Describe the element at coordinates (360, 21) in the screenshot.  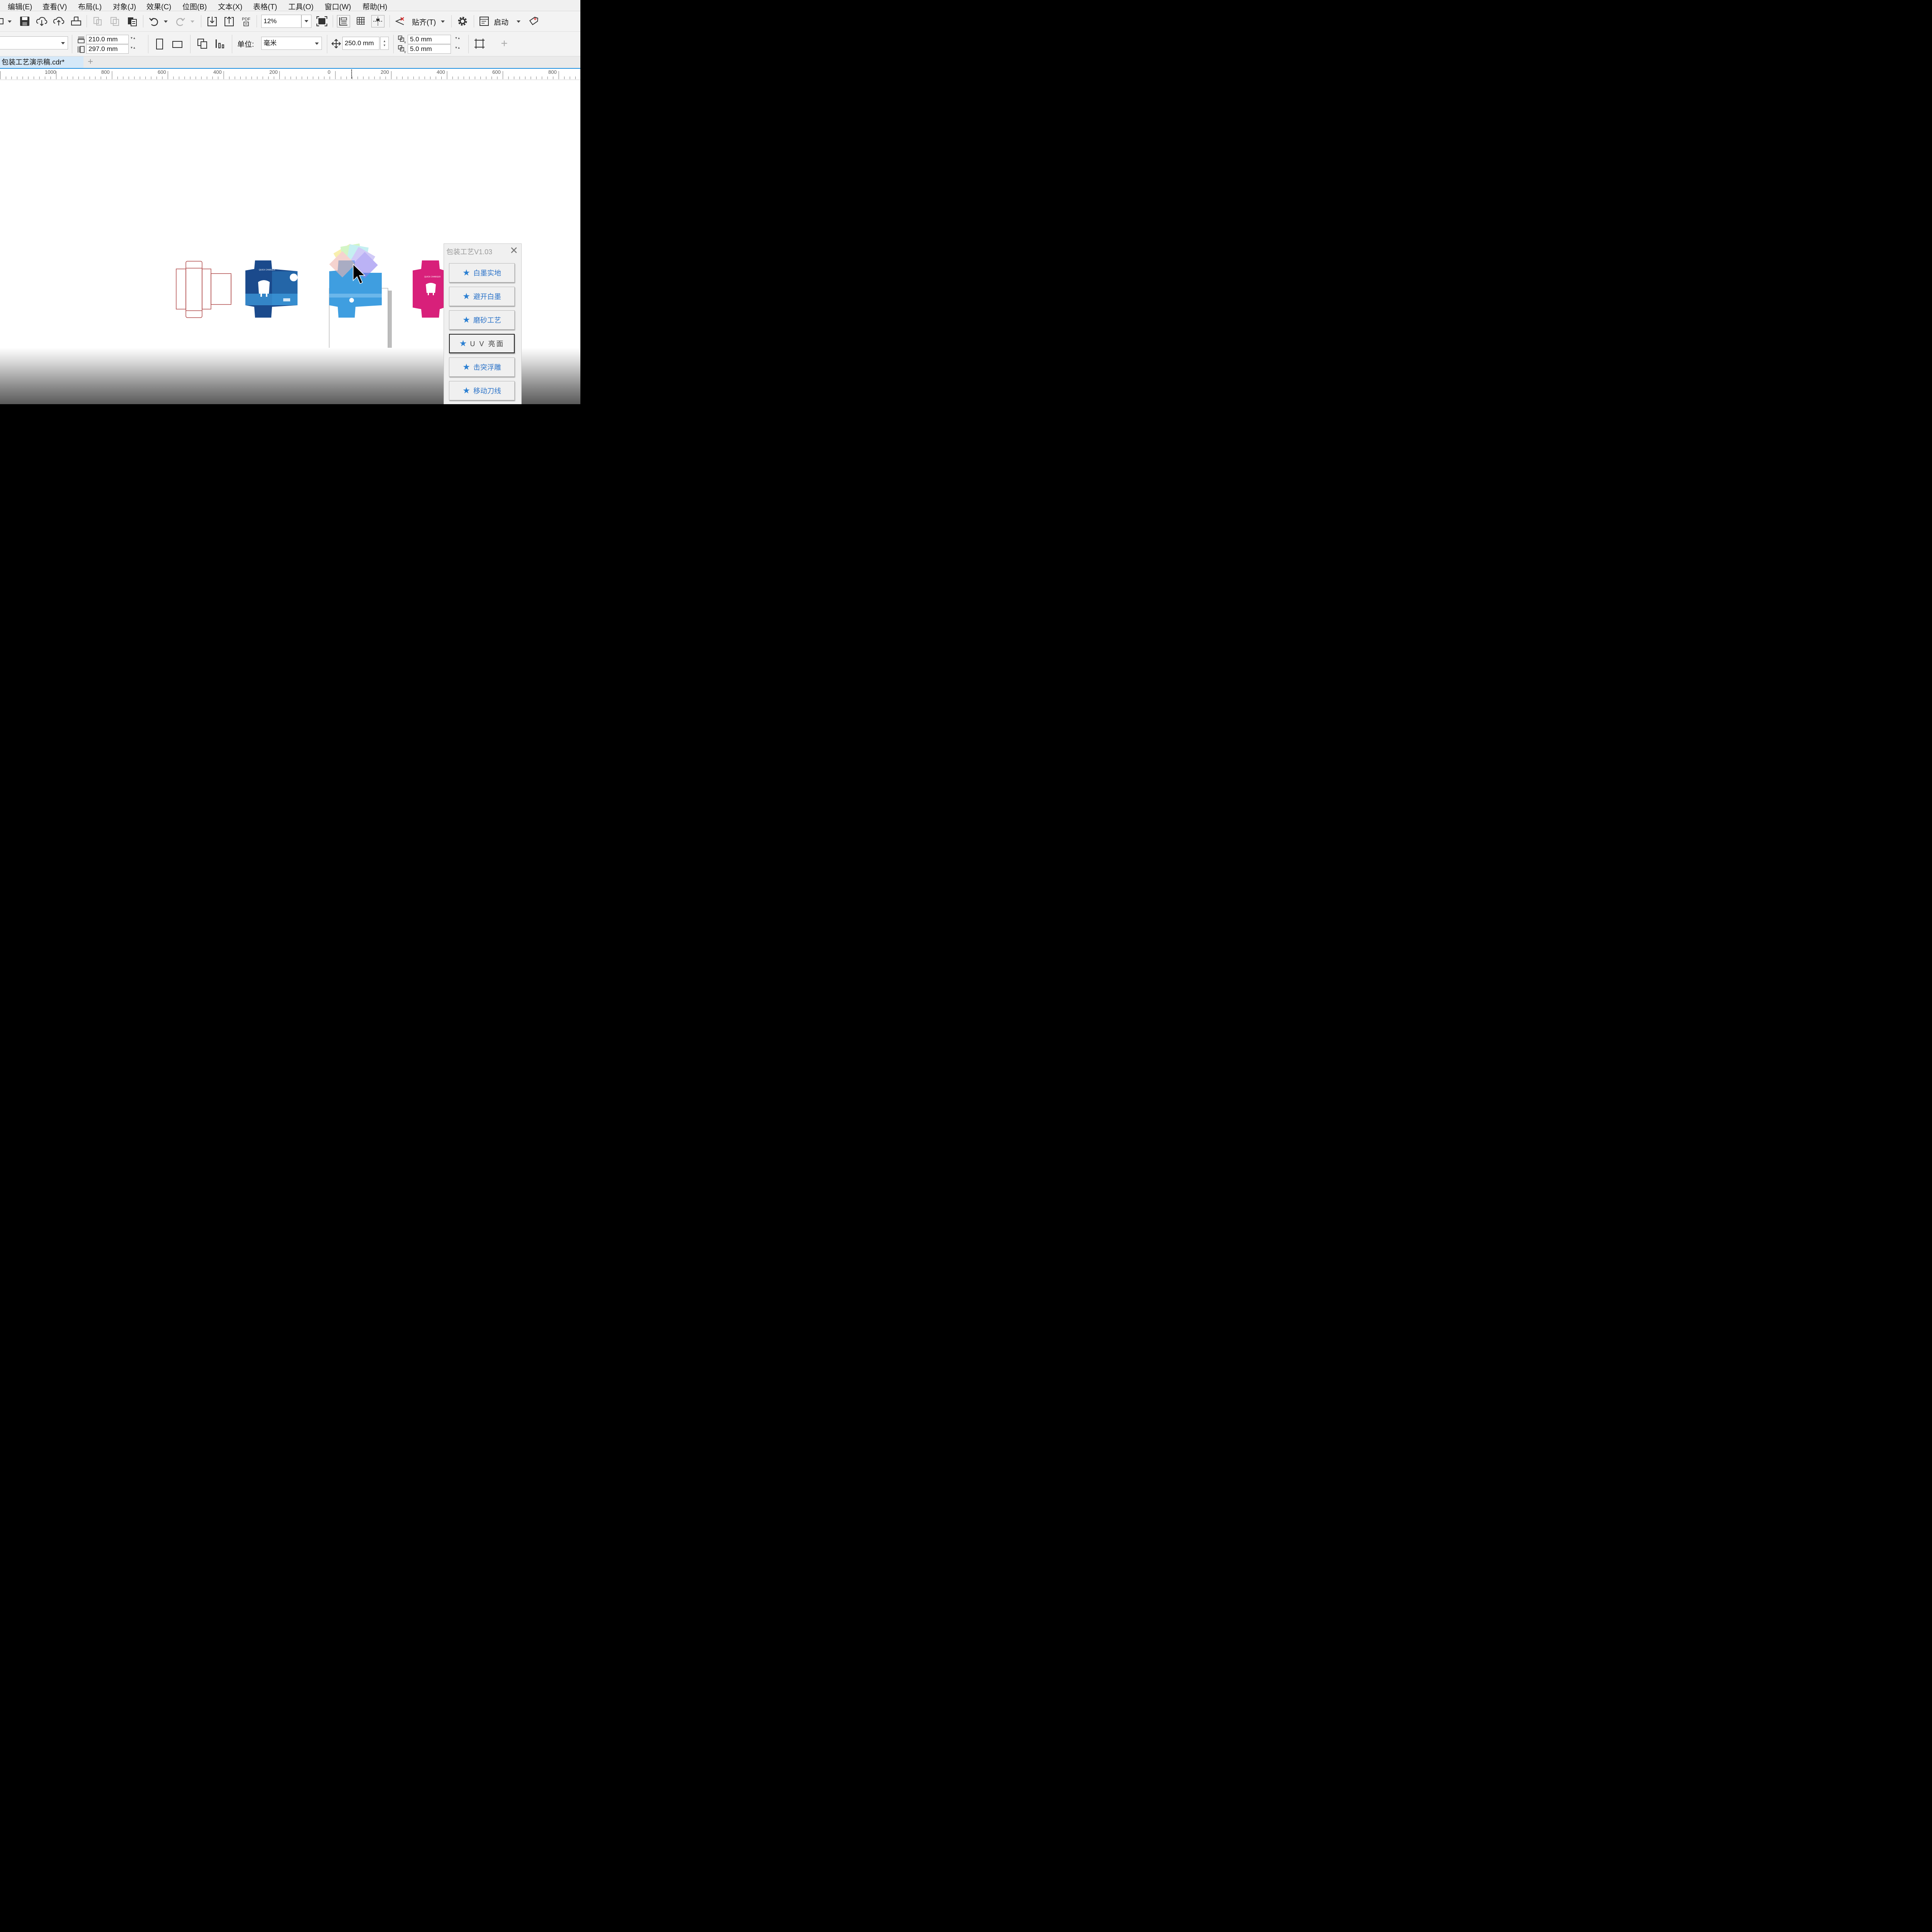
I see `show-grid-icon` at that location.